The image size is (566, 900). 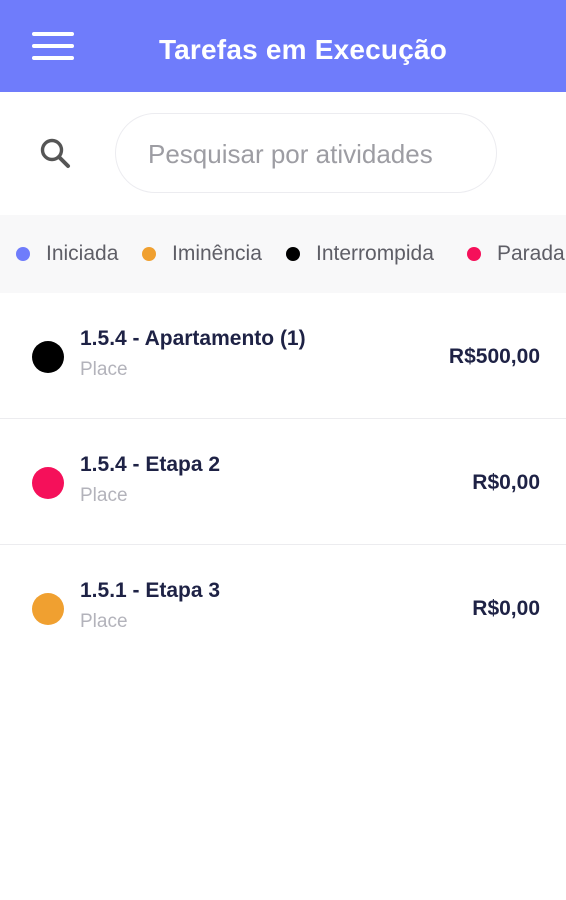 What do you see at coordinates (303, 49) in the screenshot?
I see `page-title: Tarefas em Execução` at bounding box center [303, 49].